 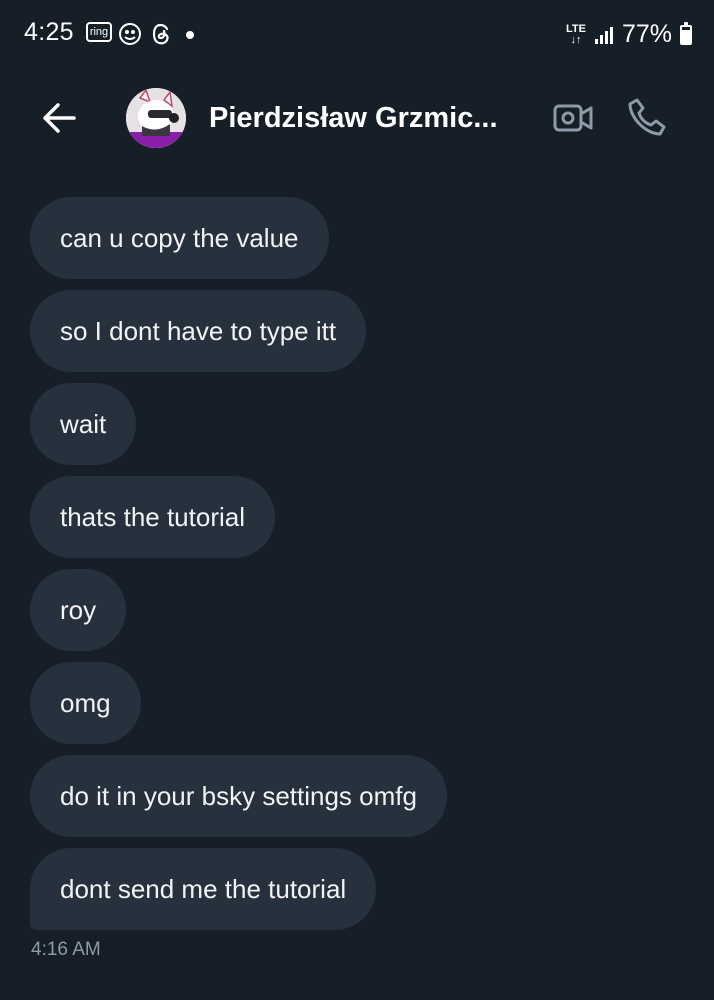 What do you see at coordinates (160, 34) in the screenshot?
I see `threads-icon` at bounding box center [160, 34].